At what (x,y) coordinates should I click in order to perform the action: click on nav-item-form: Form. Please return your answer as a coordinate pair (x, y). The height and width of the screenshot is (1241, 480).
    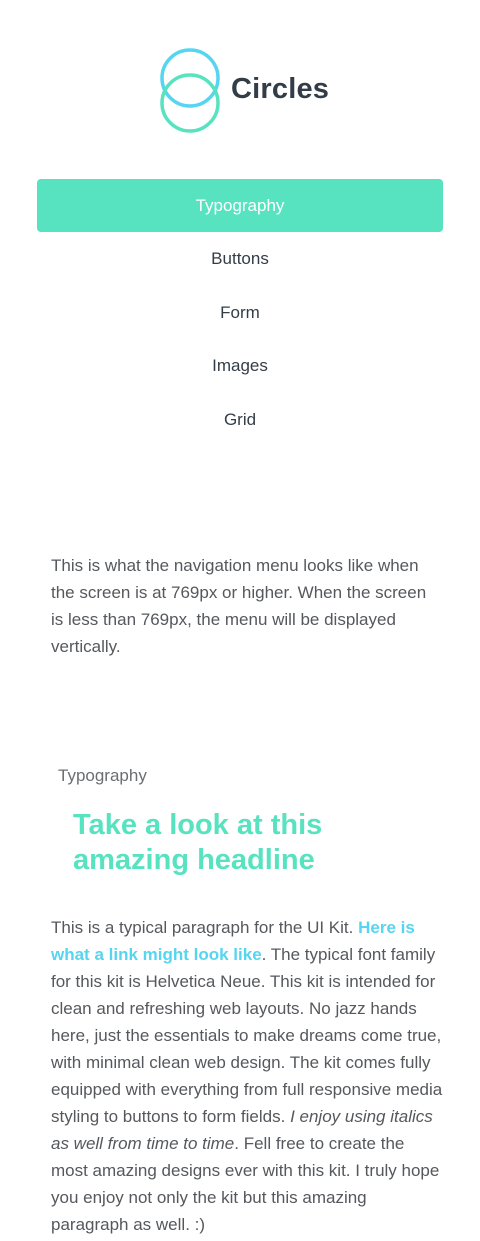
    Looking at the image, I should click on (240, 313).